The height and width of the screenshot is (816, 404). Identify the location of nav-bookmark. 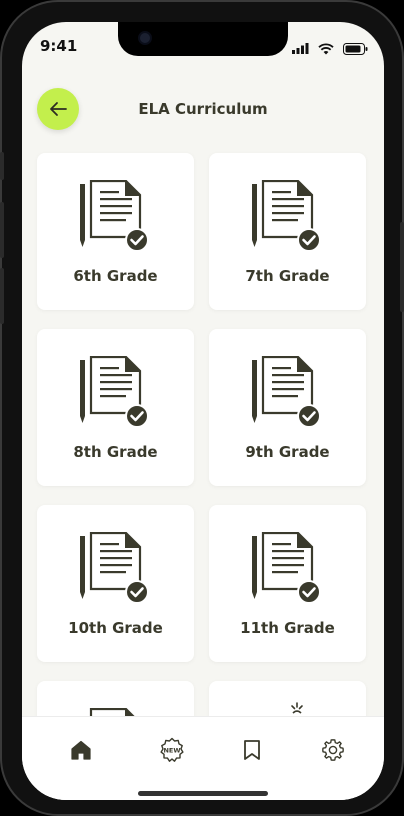
(252, 750).